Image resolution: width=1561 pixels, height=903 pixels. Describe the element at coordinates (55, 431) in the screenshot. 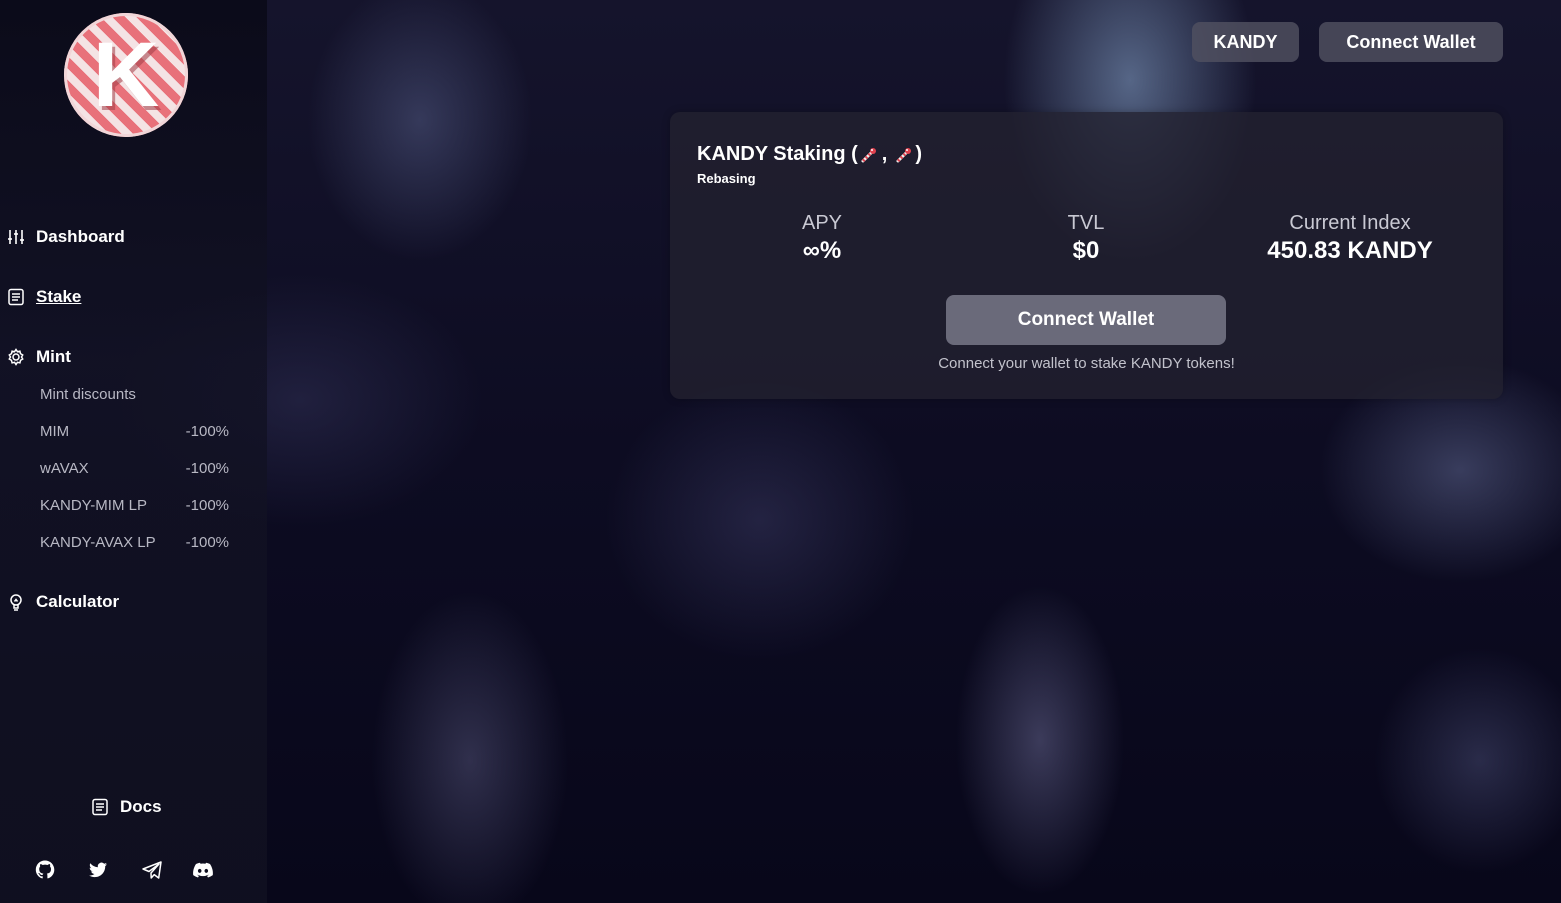

I see `discount-name: MIM` at that location.